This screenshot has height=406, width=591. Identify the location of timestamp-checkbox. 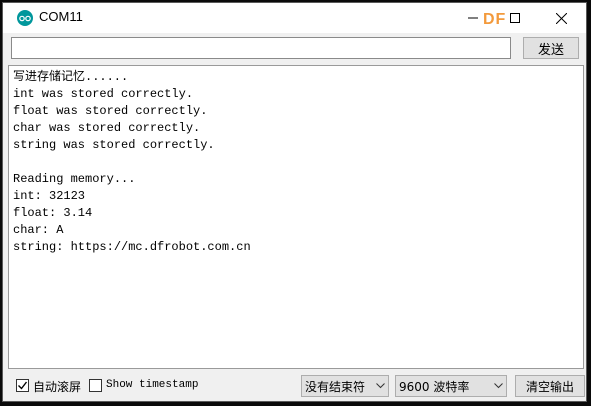
(95, 385).